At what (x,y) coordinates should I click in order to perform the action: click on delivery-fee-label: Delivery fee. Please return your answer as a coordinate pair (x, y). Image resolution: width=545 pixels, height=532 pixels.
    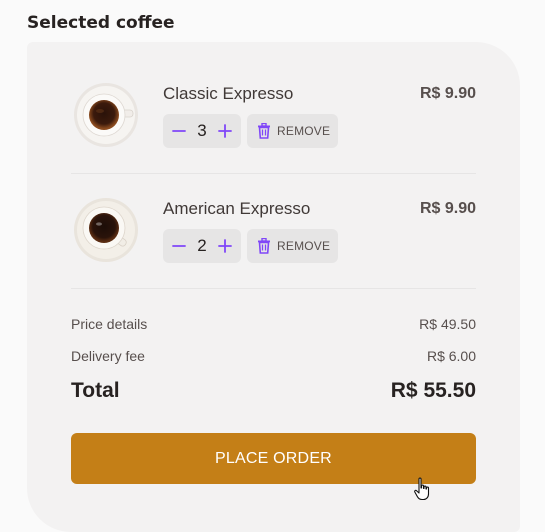
    Looking at the image, I should click on (108, 356).